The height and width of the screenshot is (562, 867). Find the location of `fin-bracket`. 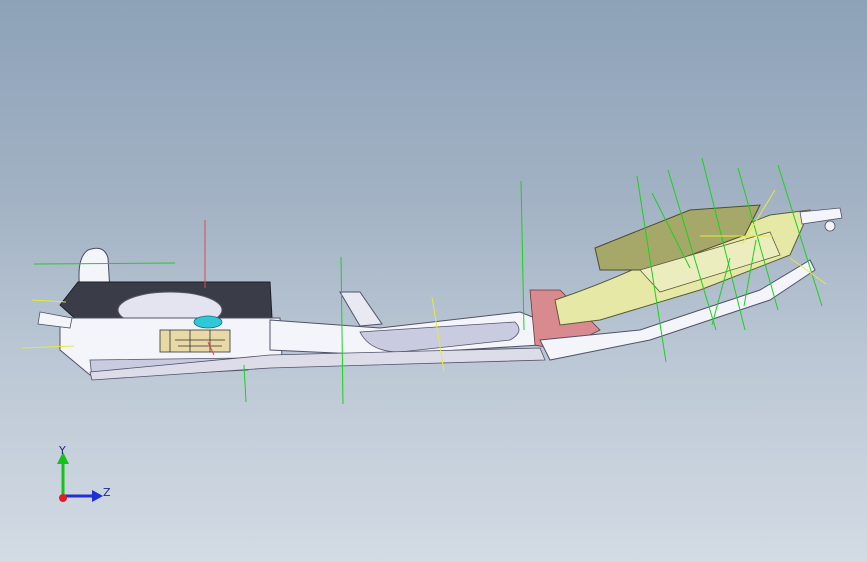

fin-bracket is located at coordinates (361, 309).